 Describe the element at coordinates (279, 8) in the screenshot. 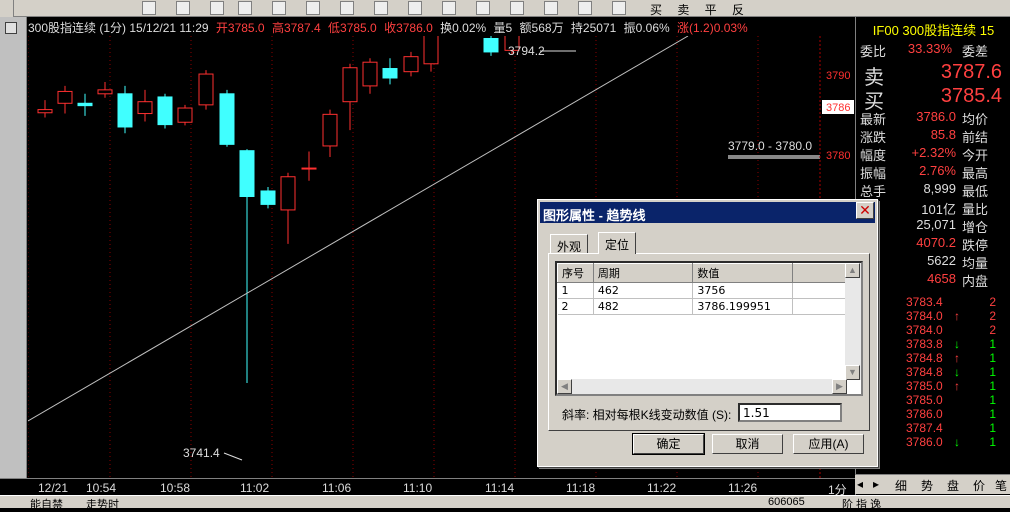

I see `channel-tool-icon` at that location.